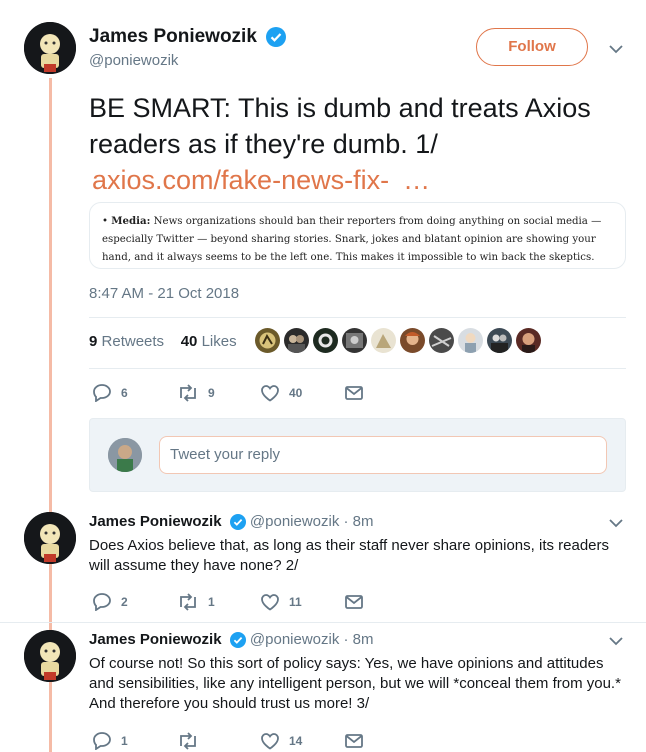 The image size is (646, 752). Describe the element at coordinates (211, 601) in the screenshot. I see `retweet-count: 1` at that location.